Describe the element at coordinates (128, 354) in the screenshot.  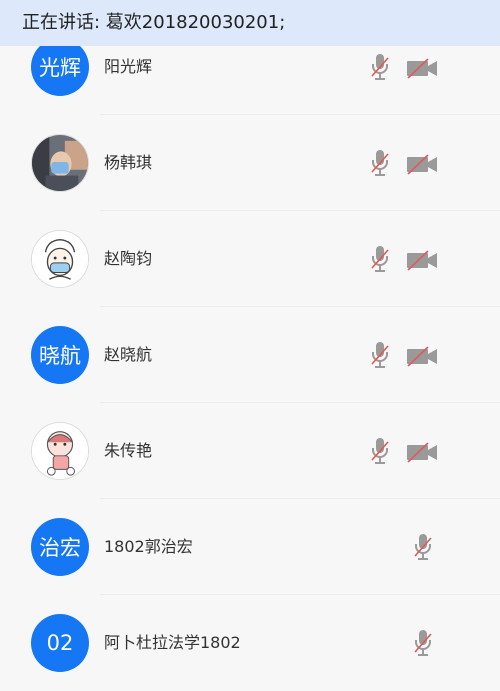
I see `participant-name: 赵晓航` at that location.